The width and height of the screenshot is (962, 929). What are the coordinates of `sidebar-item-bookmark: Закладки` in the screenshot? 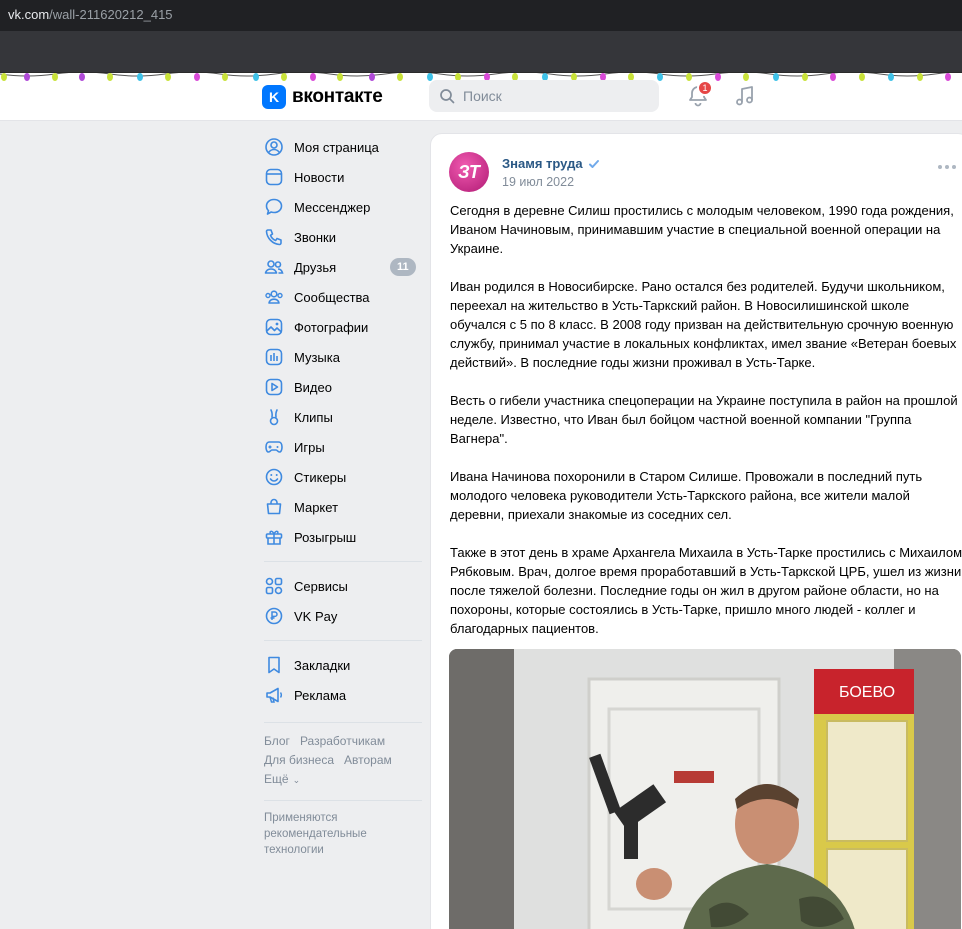 It's located at (341, 665).